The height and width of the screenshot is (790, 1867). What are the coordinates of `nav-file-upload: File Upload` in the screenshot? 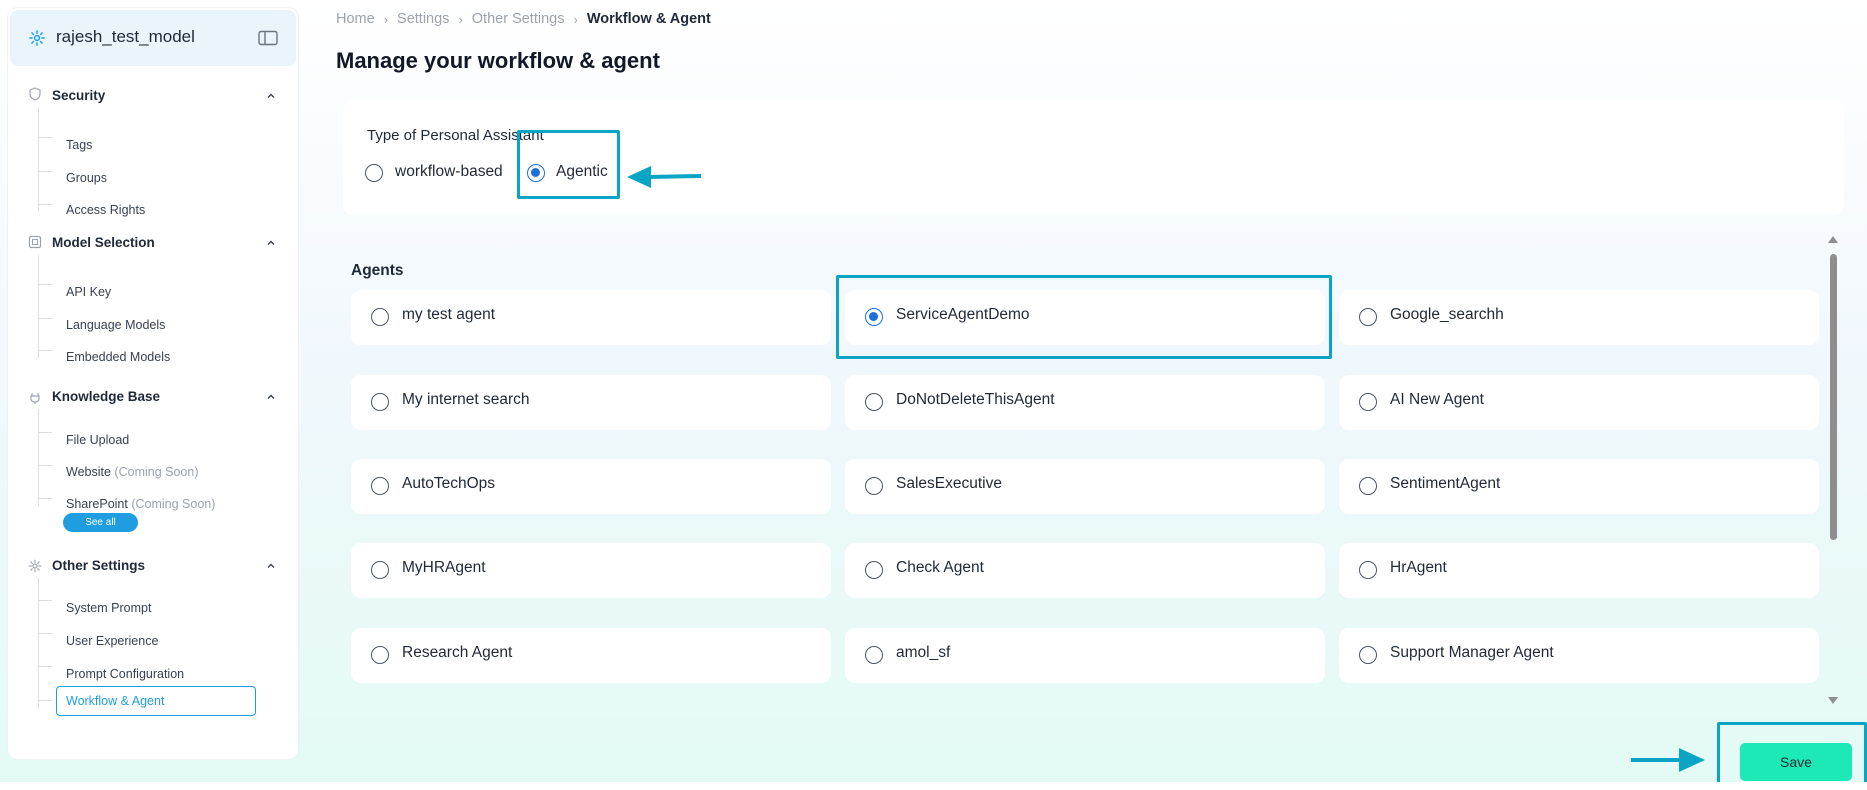 It's located at (97, 440).